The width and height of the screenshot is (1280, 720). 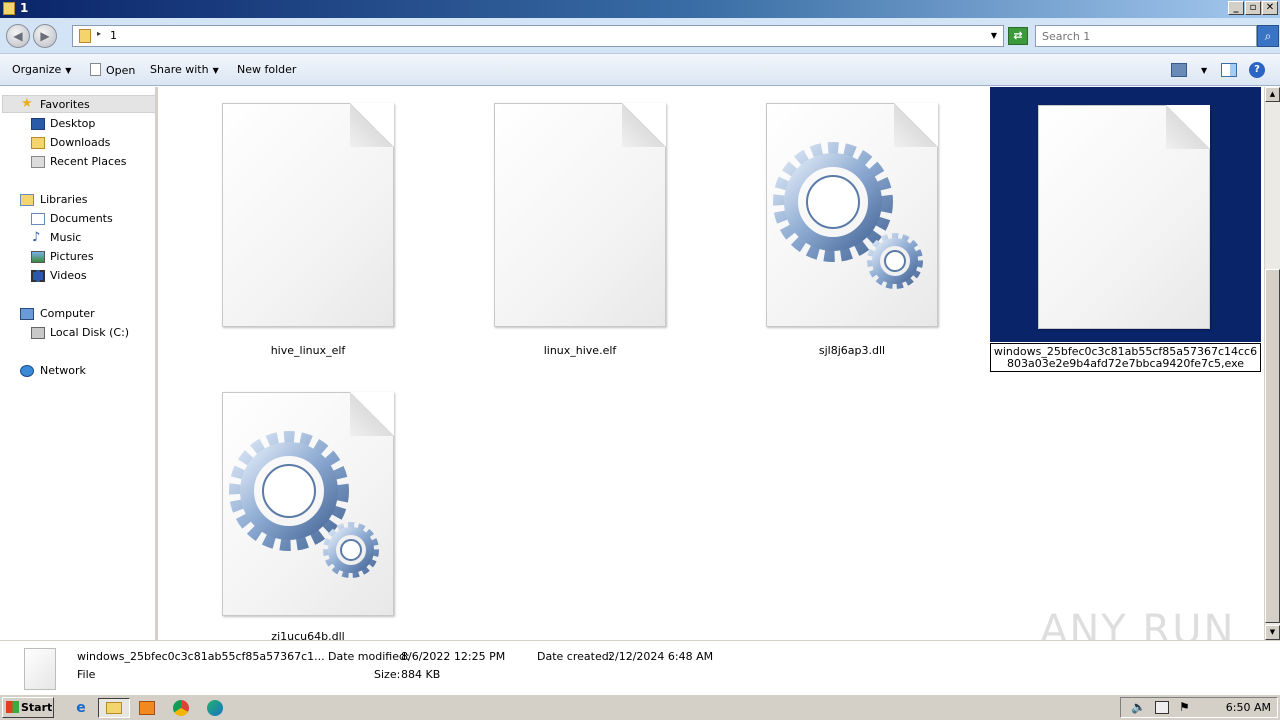 What do you see at coordinates (1138, 707) in the screenshot?
I see `volume-icon: 🔈` at bounding box center [1138, 707].